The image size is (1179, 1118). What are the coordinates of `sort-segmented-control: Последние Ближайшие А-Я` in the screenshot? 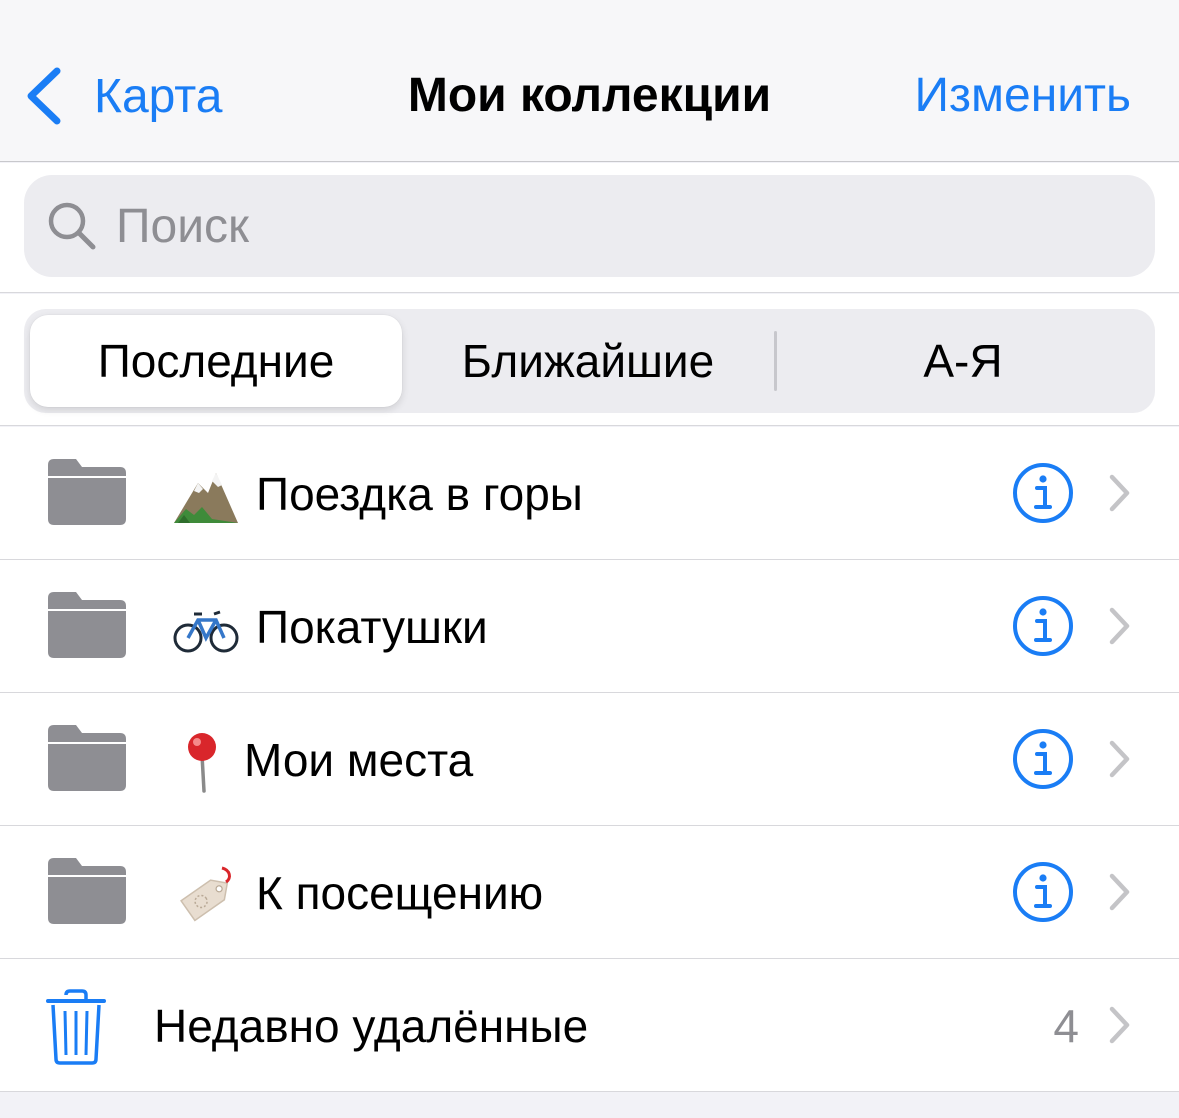 It's located at (589, 361).